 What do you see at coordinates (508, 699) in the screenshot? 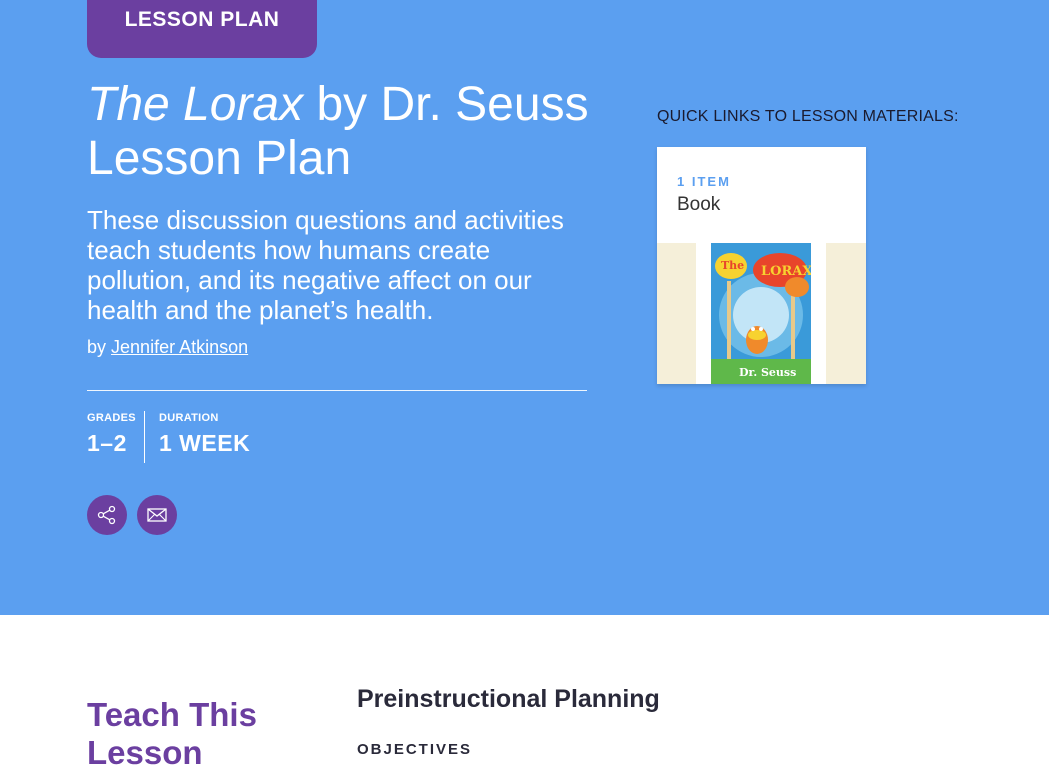
I see `preinstructional-planning-title: Preinstructional Planning` at bounding box center [508, 699].